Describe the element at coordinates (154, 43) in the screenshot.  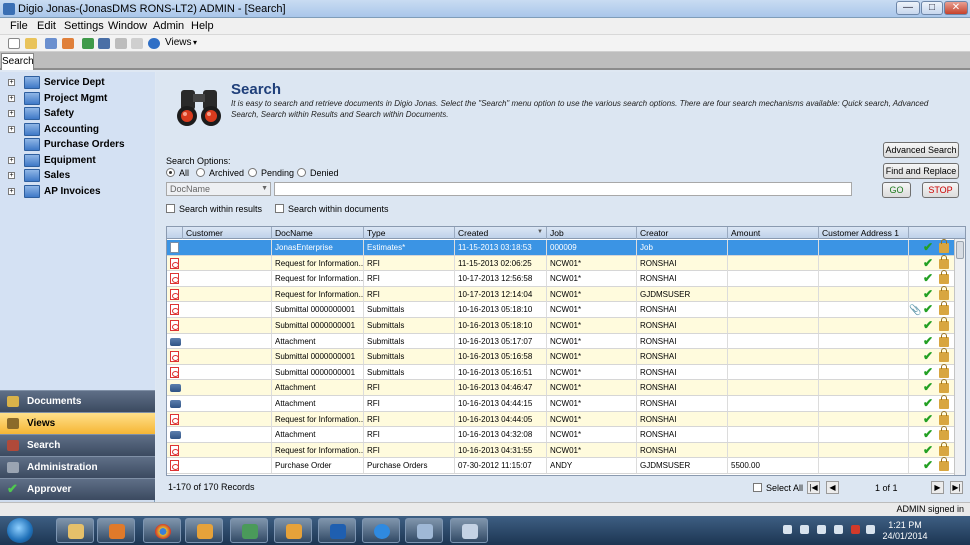
I see `help-icon` at that location.